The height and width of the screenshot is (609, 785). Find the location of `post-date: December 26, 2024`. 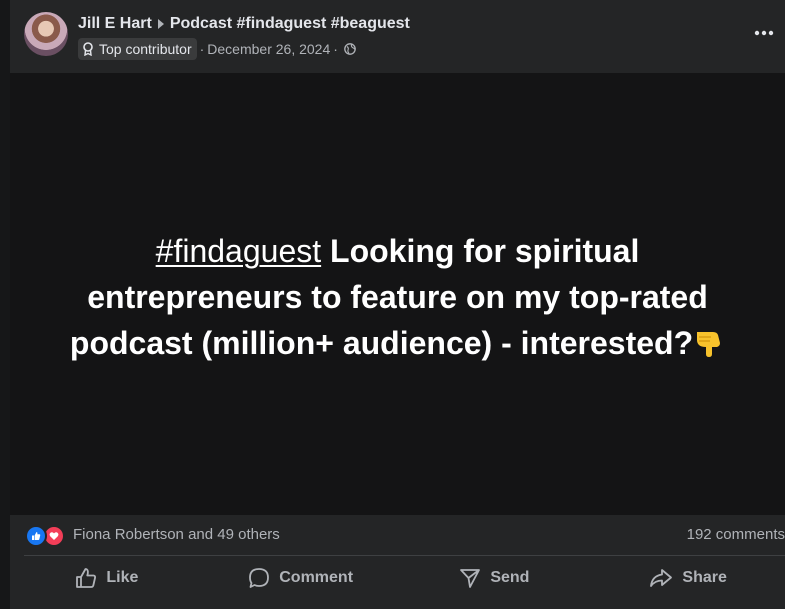

post-date: December 26, 2024 is located at coordinates (268, 49).